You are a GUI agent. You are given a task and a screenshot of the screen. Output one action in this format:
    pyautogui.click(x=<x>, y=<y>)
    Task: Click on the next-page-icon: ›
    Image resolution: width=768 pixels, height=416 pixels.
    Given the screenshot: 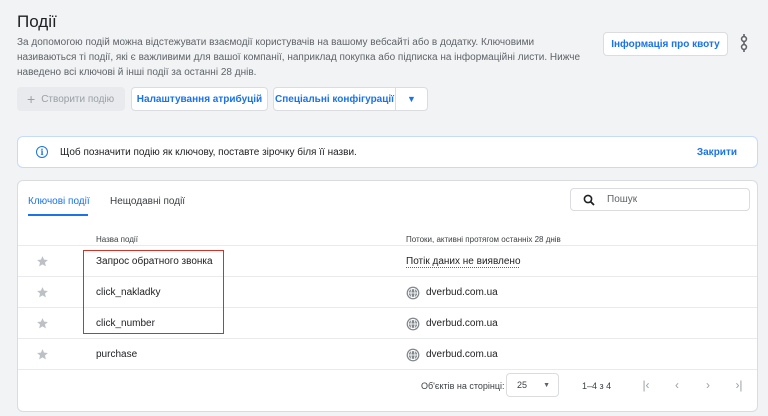 What is the action you would take?
    pyautogui.click(x=708, y=385)
    